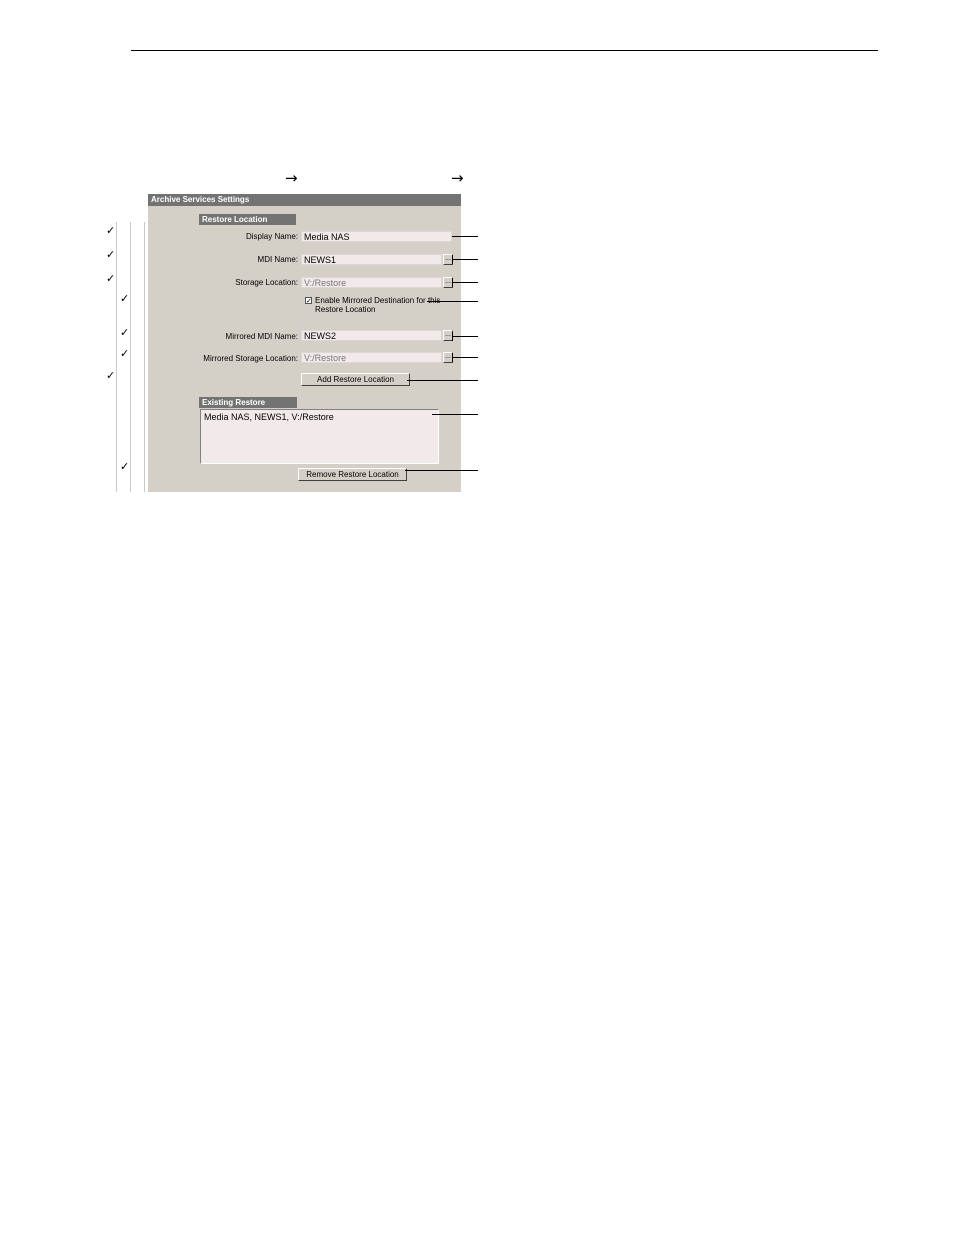 The image size is (954, 1235). What do you see at coordinates (277, 259) in the screenshot?
I see `mdi-name-label: MDI Name:` at bounding box center [277, 259].